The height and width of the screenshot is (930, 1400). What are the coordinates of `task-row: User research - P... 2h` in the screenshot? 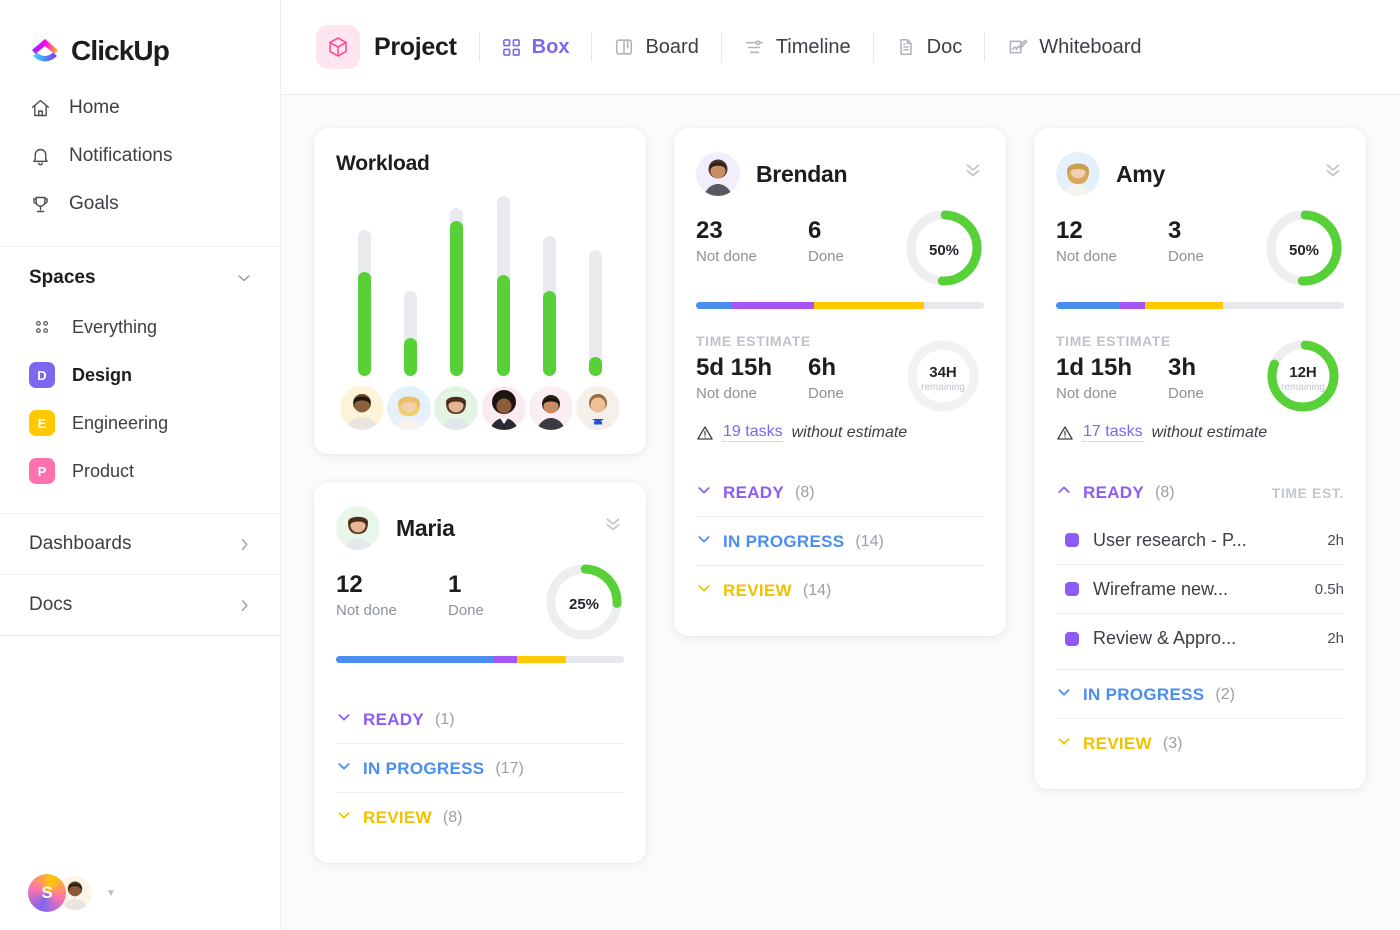 It's located at (1200, 540).